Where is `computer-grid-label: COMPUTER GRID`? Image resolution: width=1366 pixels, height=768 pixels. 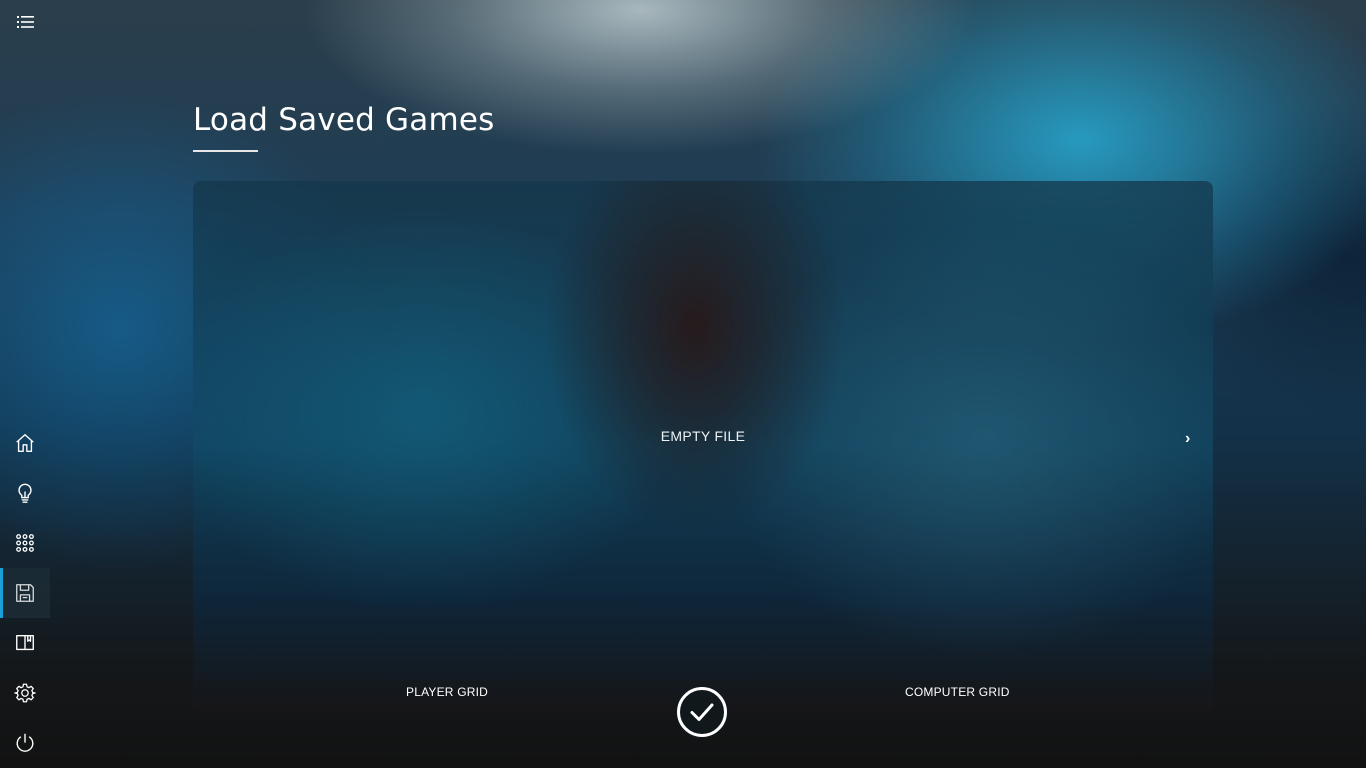 computer-grid-label: COMPUTER GRID is located at coordinates (957, 692).